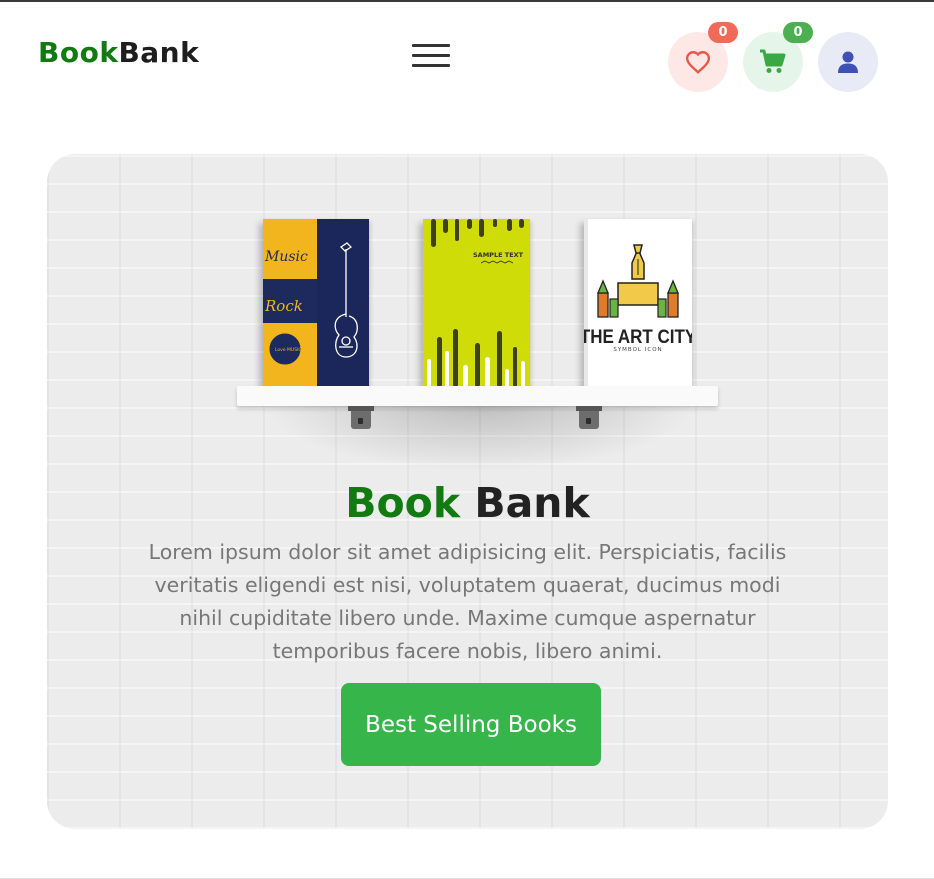  I want to click on book-2-text-sample: SAMPLE TEXT, so click(498, 255).